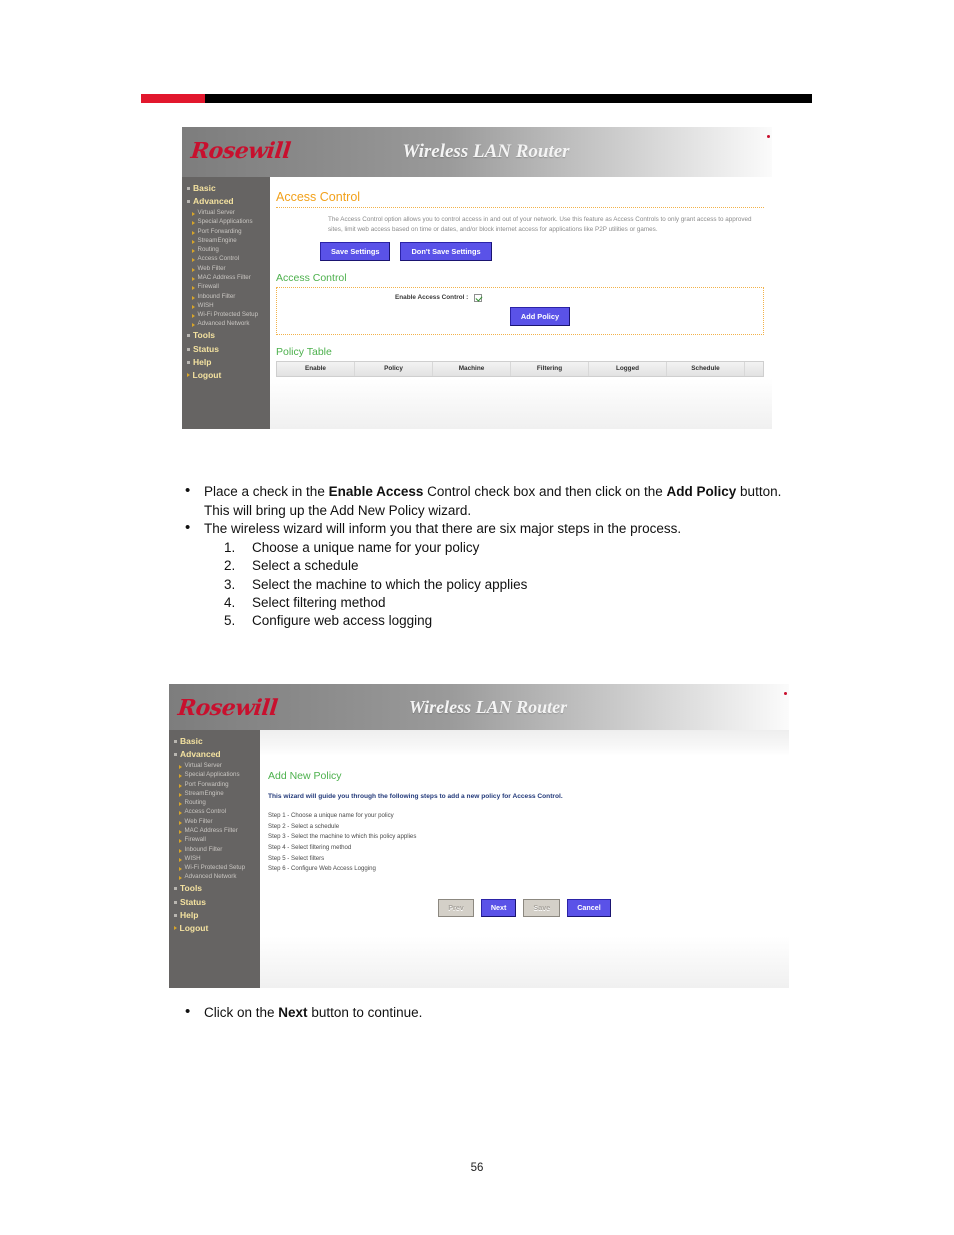  I want to click on prev-button: Prev, so click(456, 907).